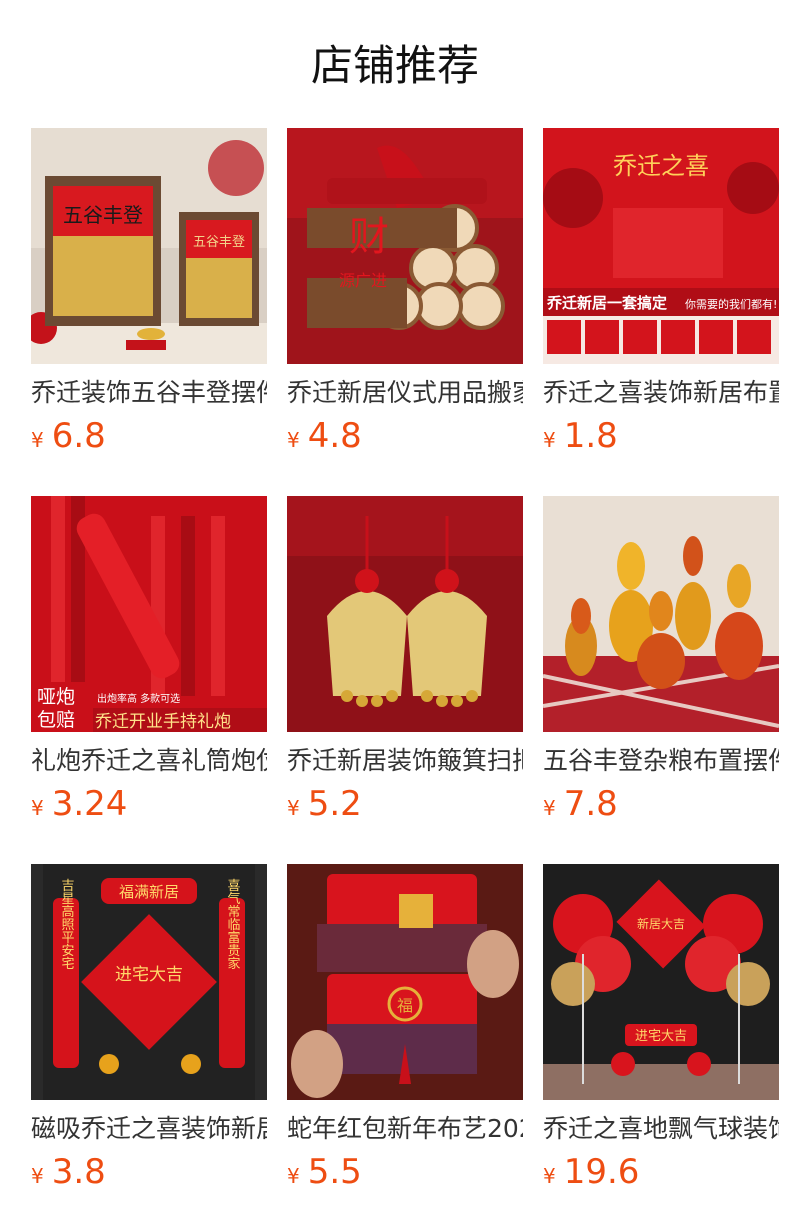 The width and height of the screenshot is (790, 1232). Describe the element at coordinates (149, 892) in the screenshot. I see `thumb-label: 福满新居` at that location.